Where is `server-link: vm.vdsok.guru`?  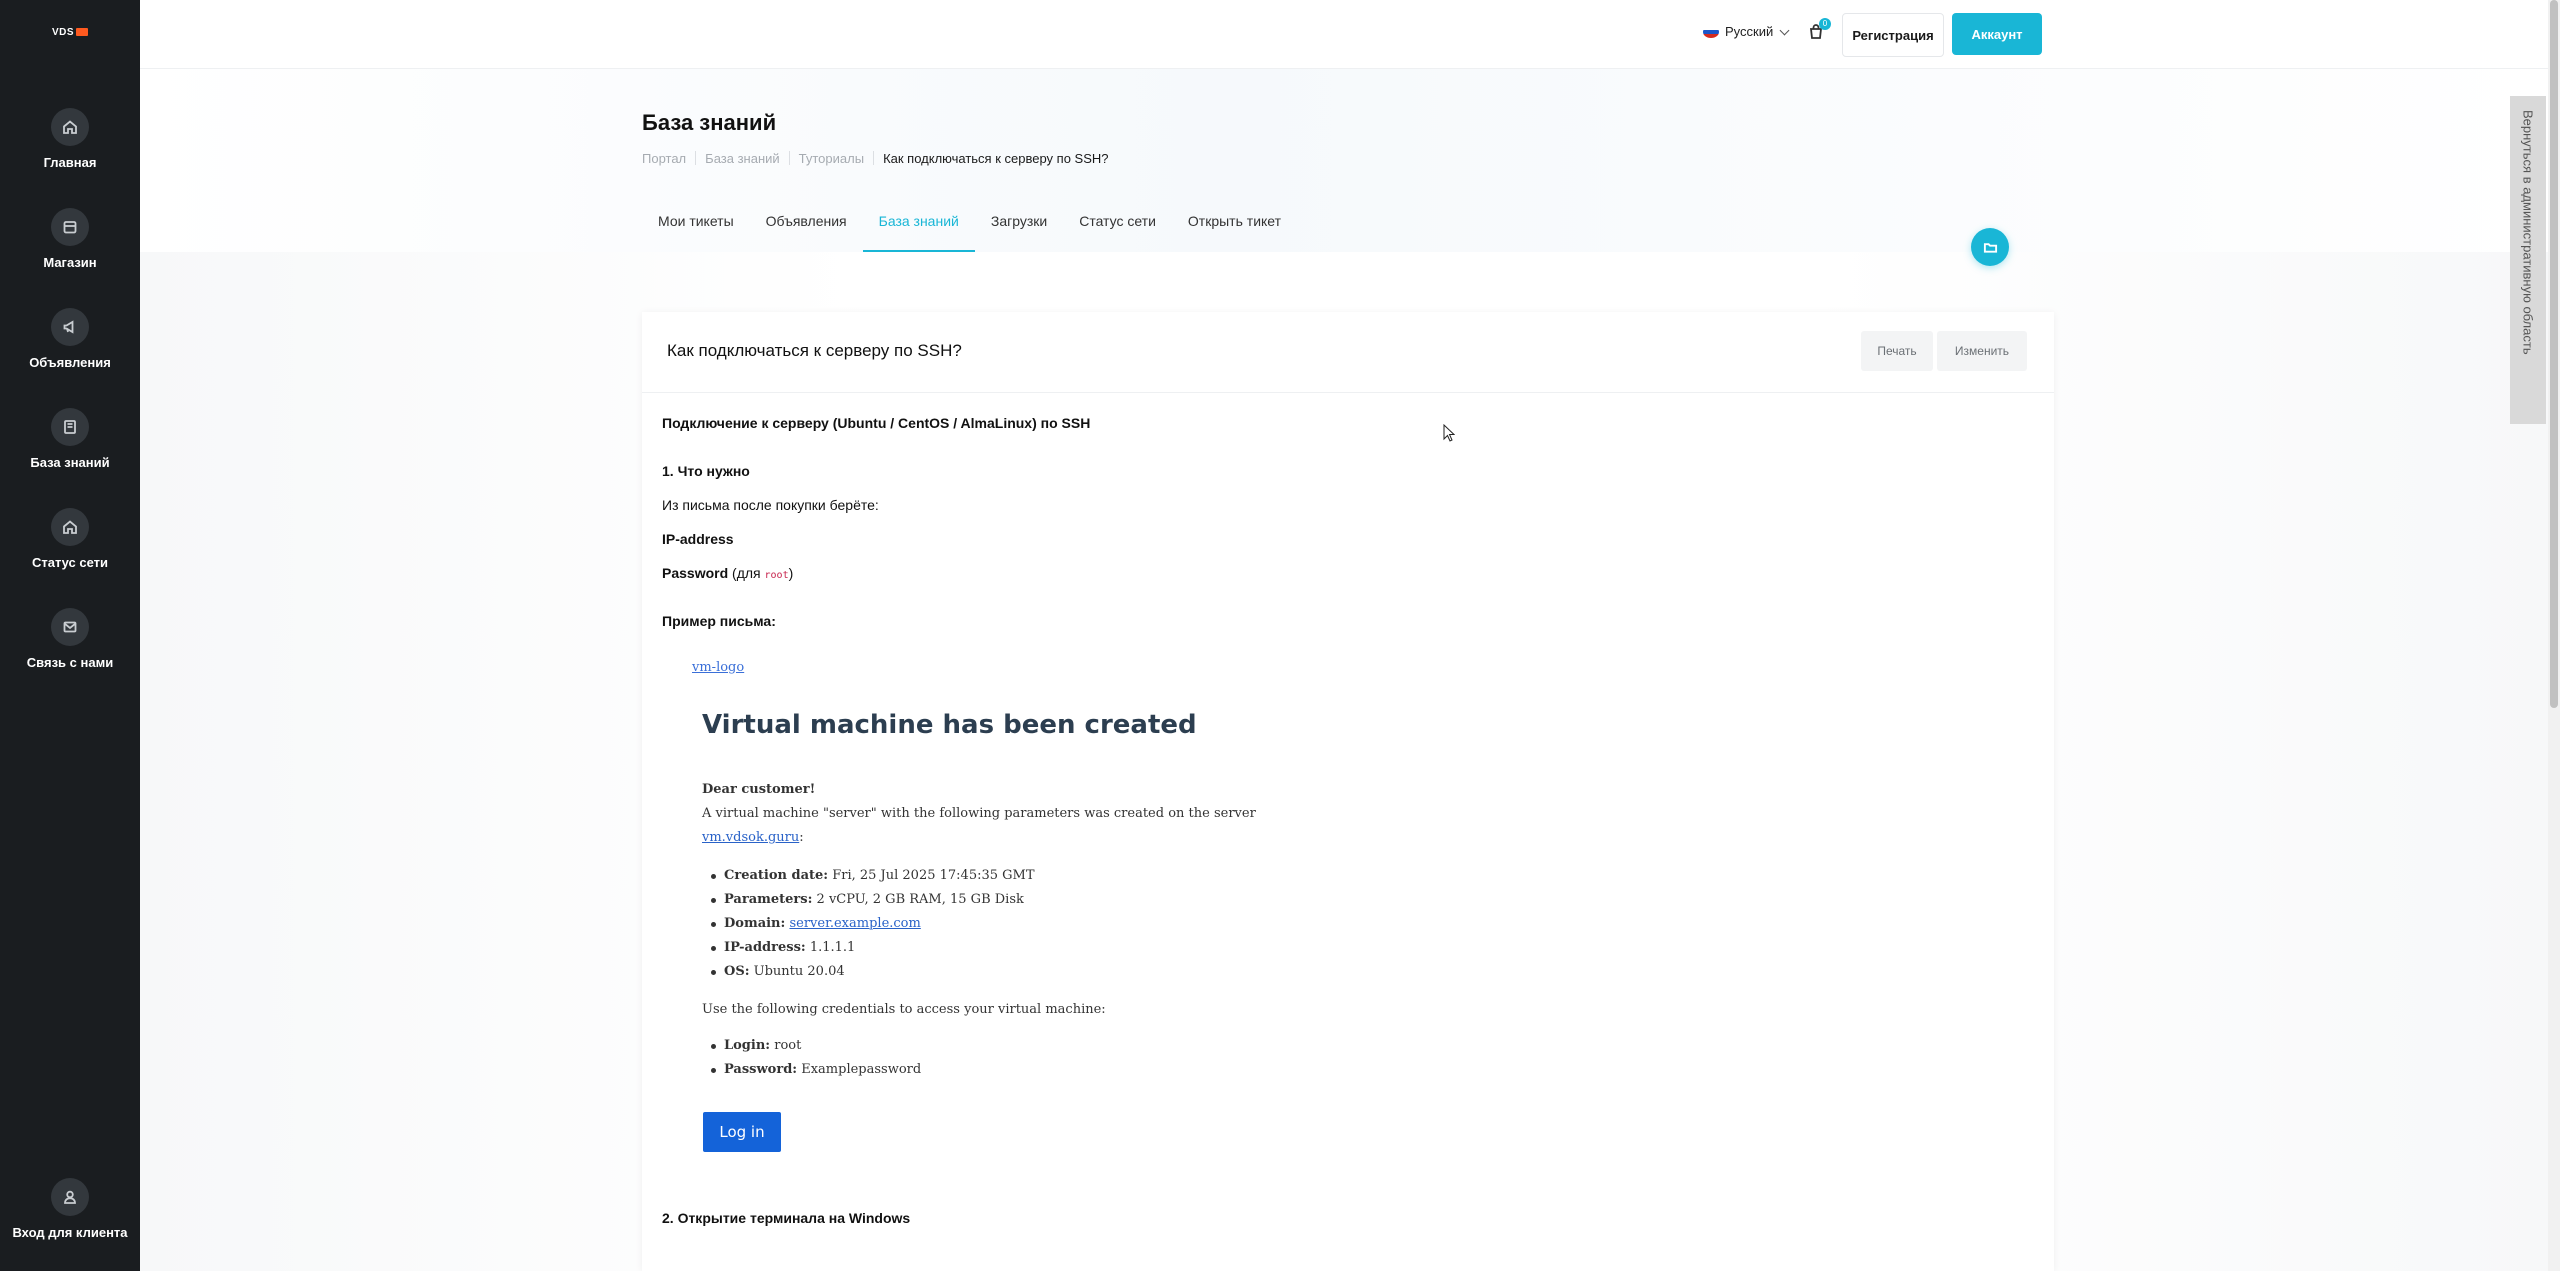
server-link: vm.vdsok.guru is located at coordinates (750, 837).